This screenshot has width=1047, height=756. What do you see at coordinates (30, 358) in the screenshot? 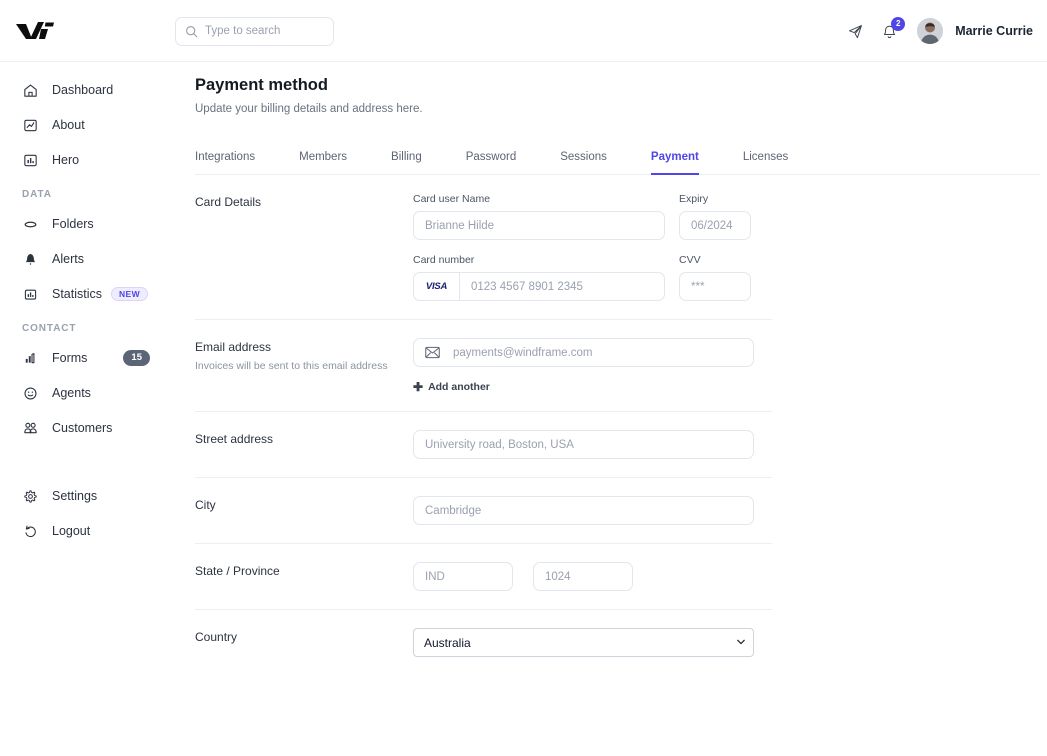
I see `forms-icon` at bounding box center [30, 358].